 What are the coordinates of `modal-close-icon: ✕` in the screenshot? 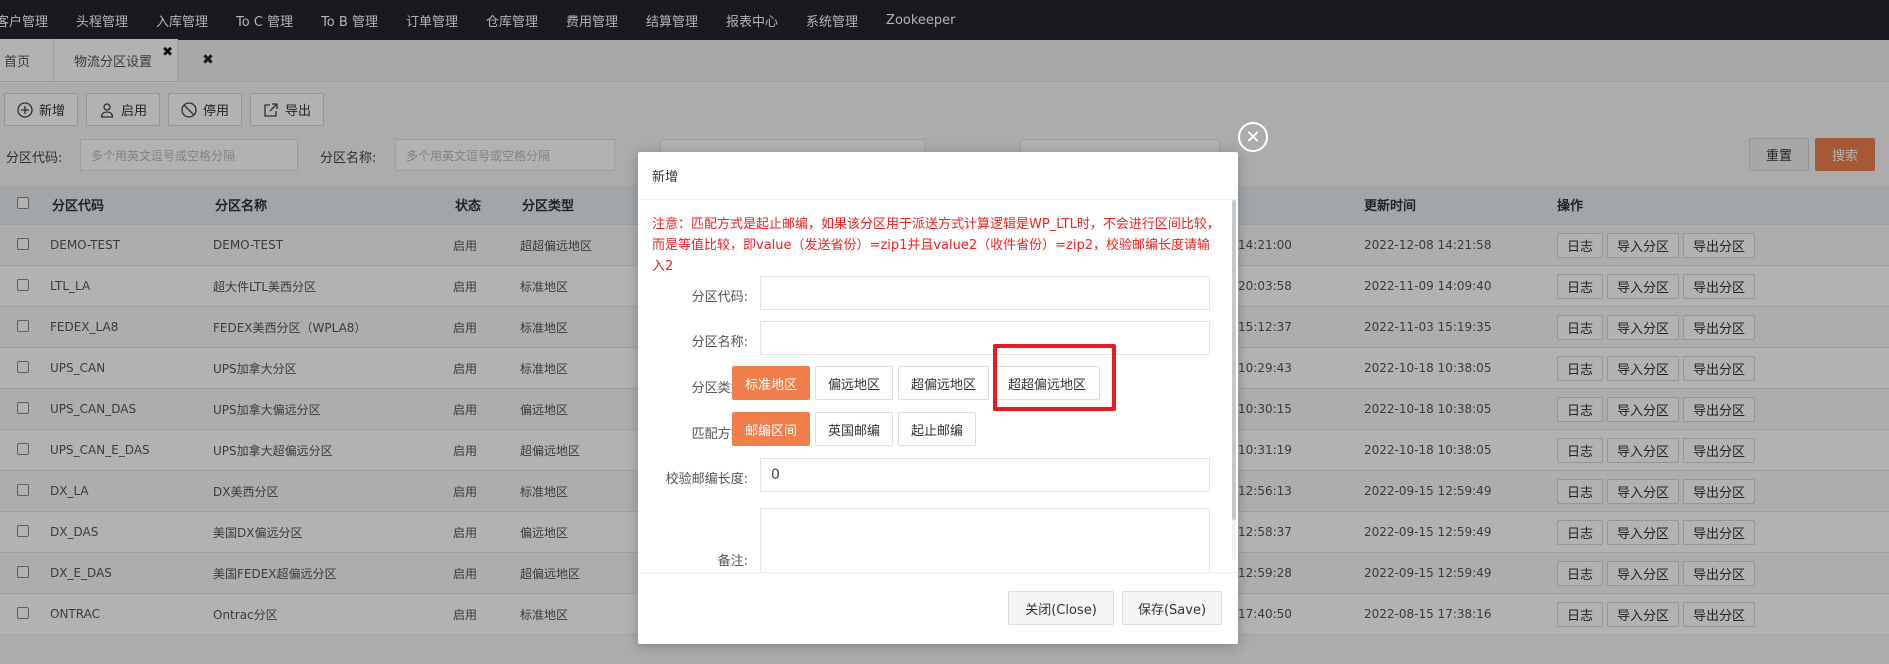 It's located at (1253, 137).